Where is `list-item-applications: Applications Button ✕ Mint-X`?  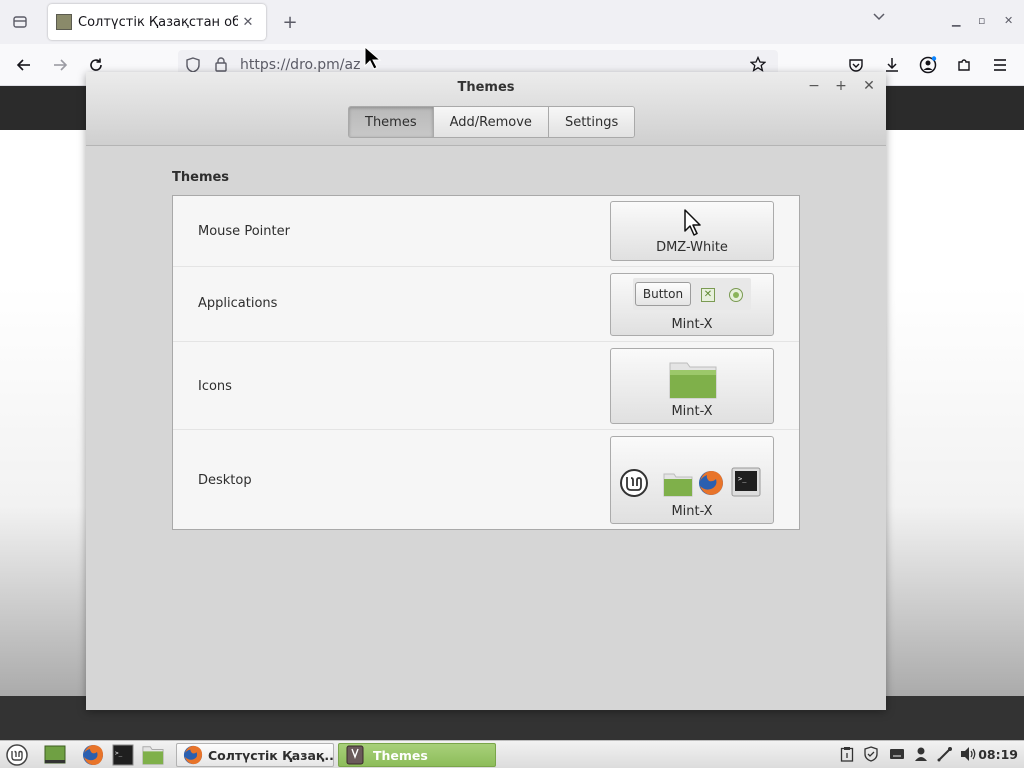 list-item-applications: Applications Button ✕ Mint-X is located at coordinates (486, 304).